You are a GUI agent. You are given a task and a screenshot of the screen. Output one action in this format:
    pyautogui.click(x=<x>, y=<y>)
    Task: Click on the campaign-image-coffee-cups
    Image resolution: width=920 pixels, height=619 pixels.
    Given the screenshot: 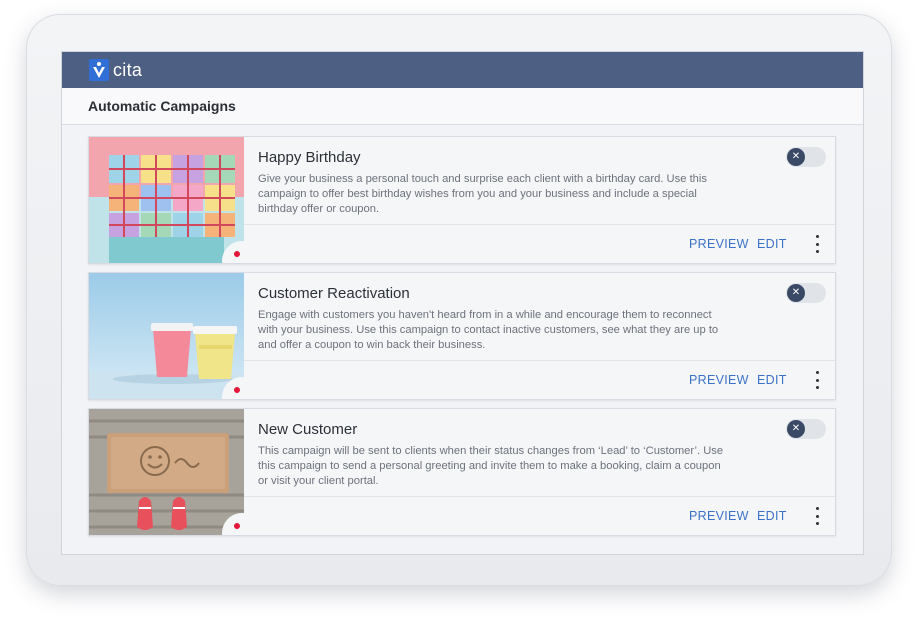 What is the action you would take?
    pyautogui.click(x=166, y=336)
    